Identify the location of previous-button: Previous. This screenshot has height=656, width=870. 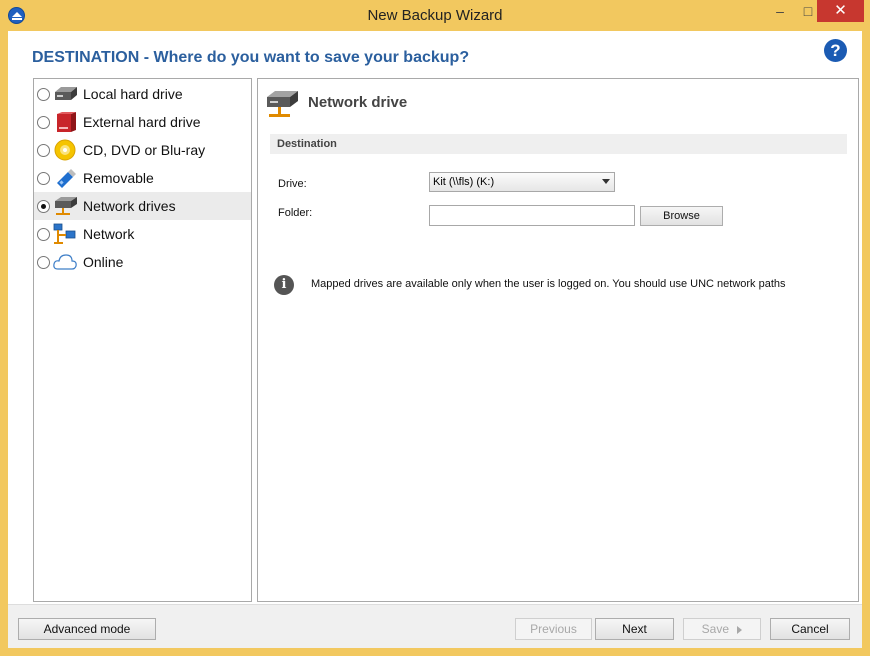
(553, 629).